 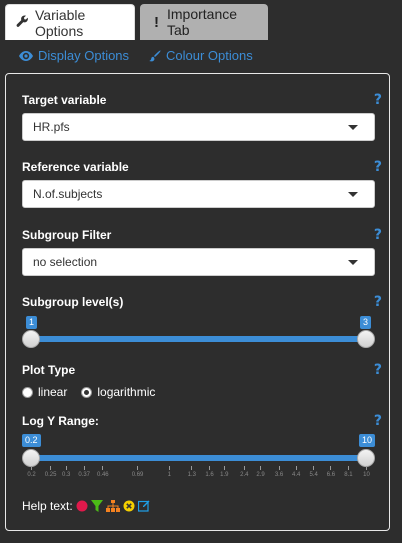 What do you see at coordinates (169, 475) in the screenshot?
I see `tick-label: 1` at bounding box center [169, 475].